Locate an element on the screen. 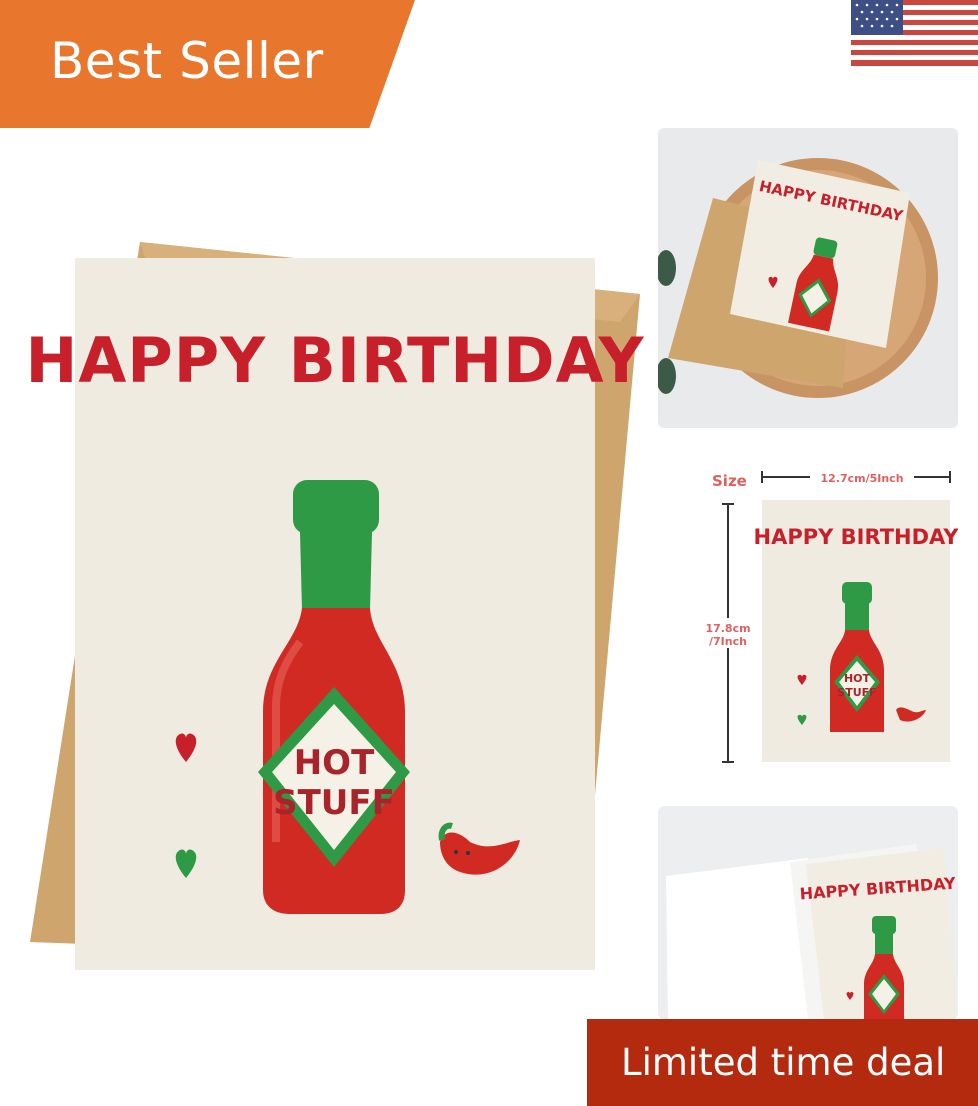 Image resolution: width=978 pixels, height=1106 pixels. size-label: Size is located at coordinates (729, 481).